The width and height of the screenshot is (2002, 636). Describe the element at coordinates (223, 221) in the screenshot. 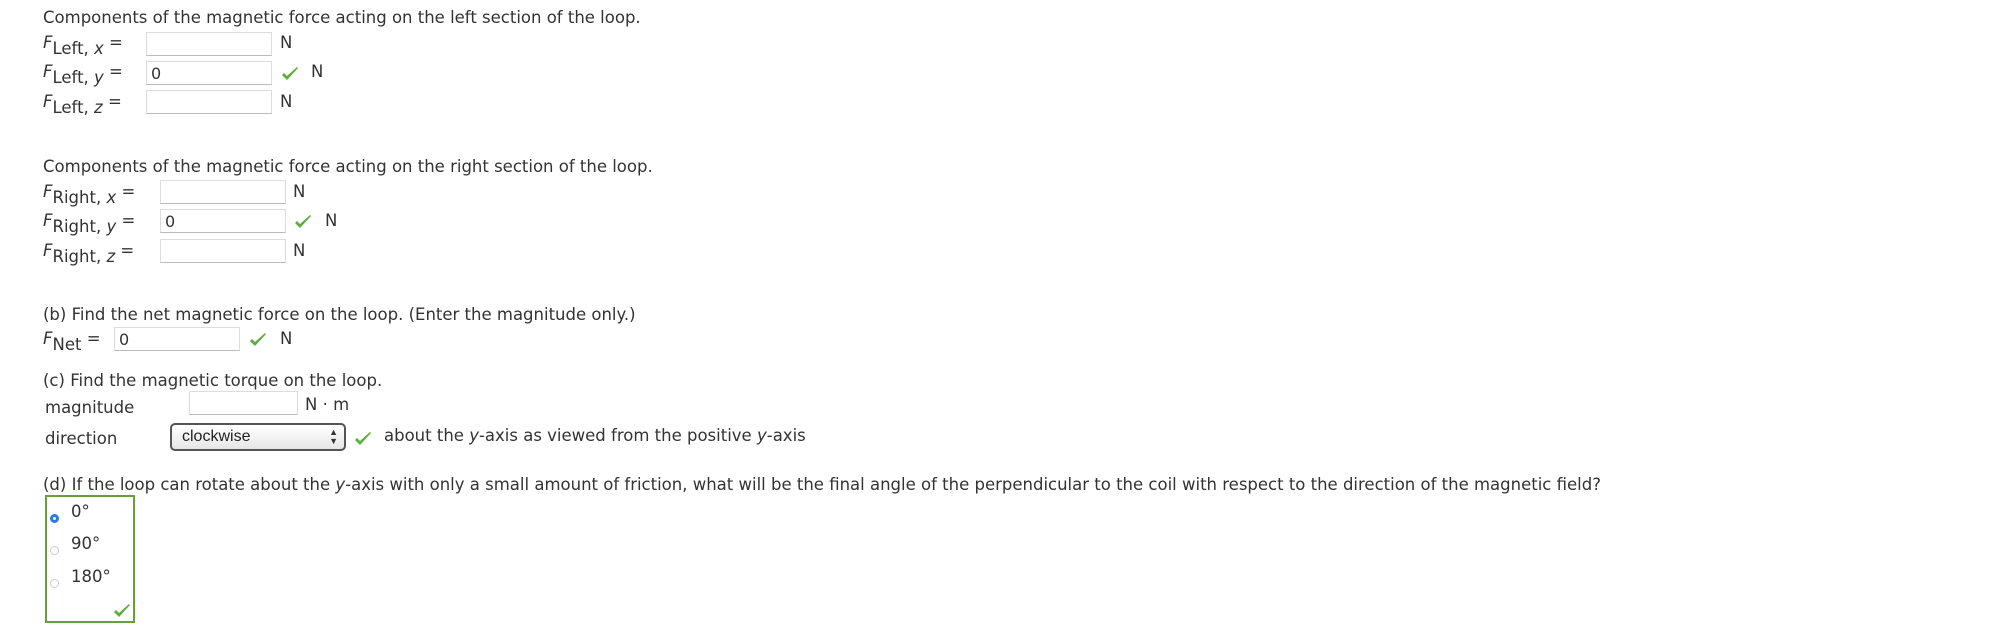

I see `f-right-y-input` at that location.